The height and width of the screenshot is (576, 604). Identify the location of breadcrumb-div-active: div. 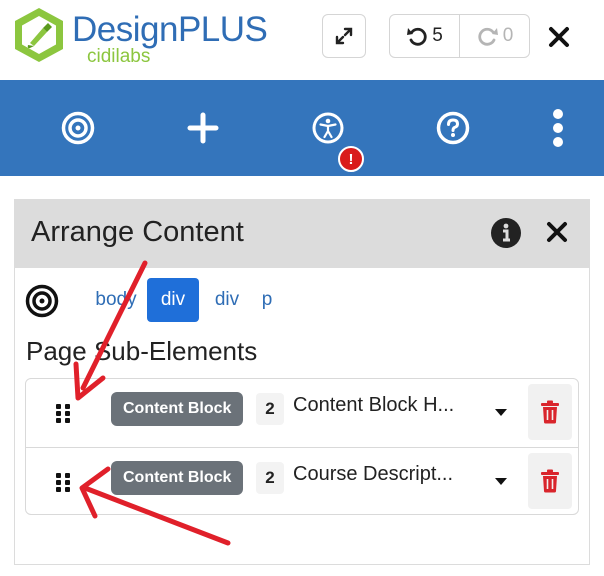
(173, 300).